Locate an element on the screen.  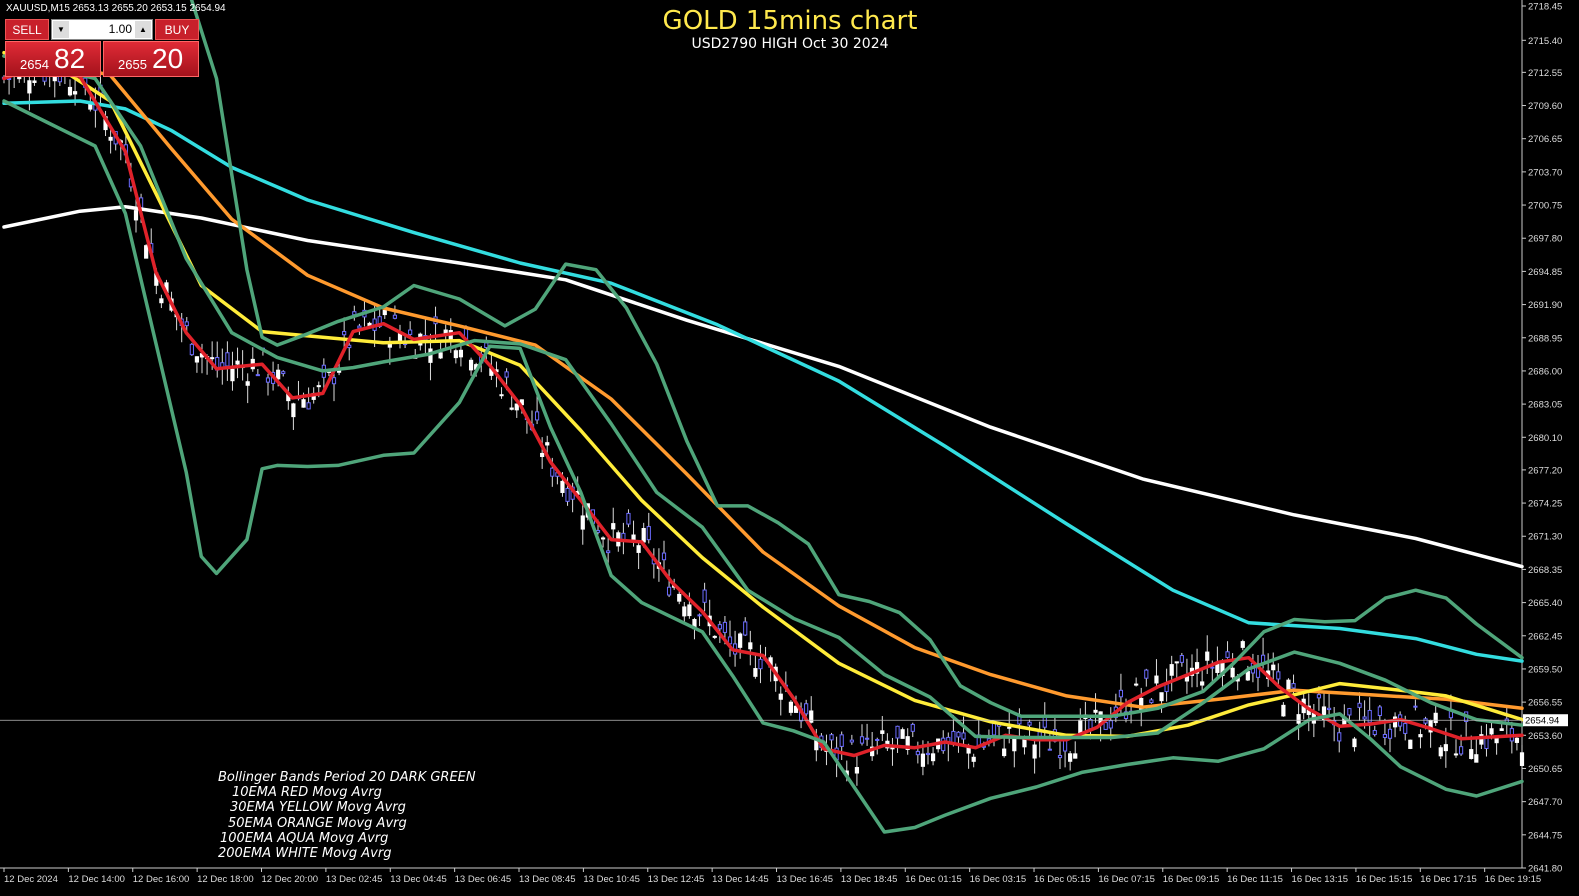
one-click-trade-panel: SELL ▼ 1.00 ▲ BUY 2654 82 2655 20 is located at coordinates (102, 48).